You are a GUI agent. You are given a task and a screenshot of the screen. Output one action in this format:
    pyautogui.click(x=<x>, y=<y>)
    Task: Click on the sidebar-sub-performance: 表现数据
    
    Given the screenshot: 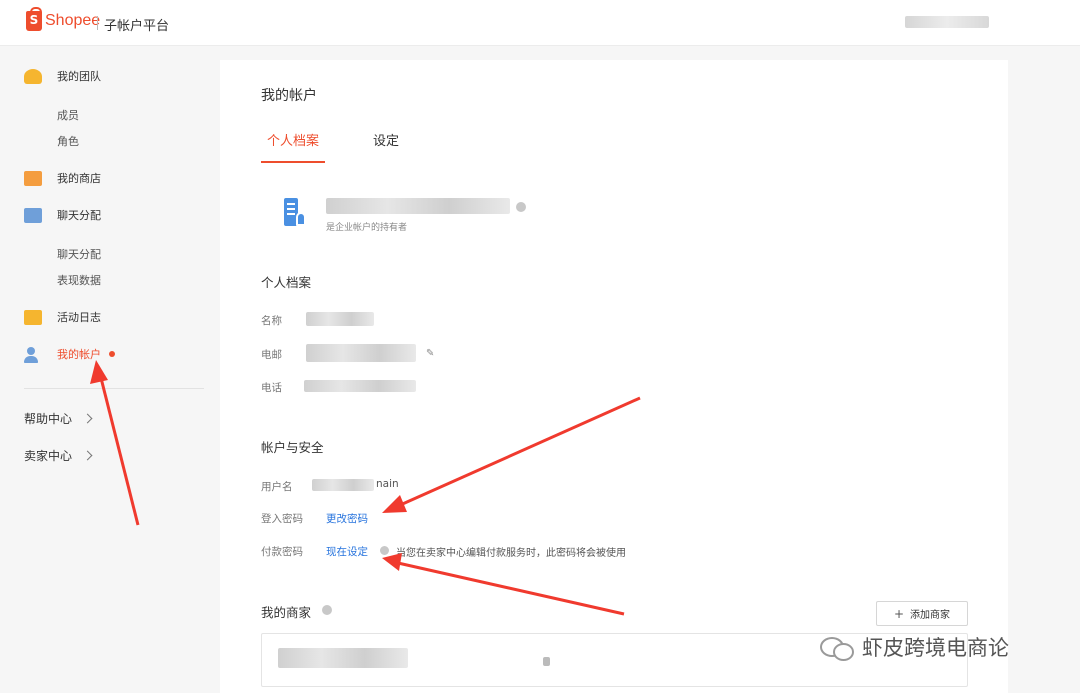 What is the action you would take?
    pyautogui.click(x=79, y=280)
    